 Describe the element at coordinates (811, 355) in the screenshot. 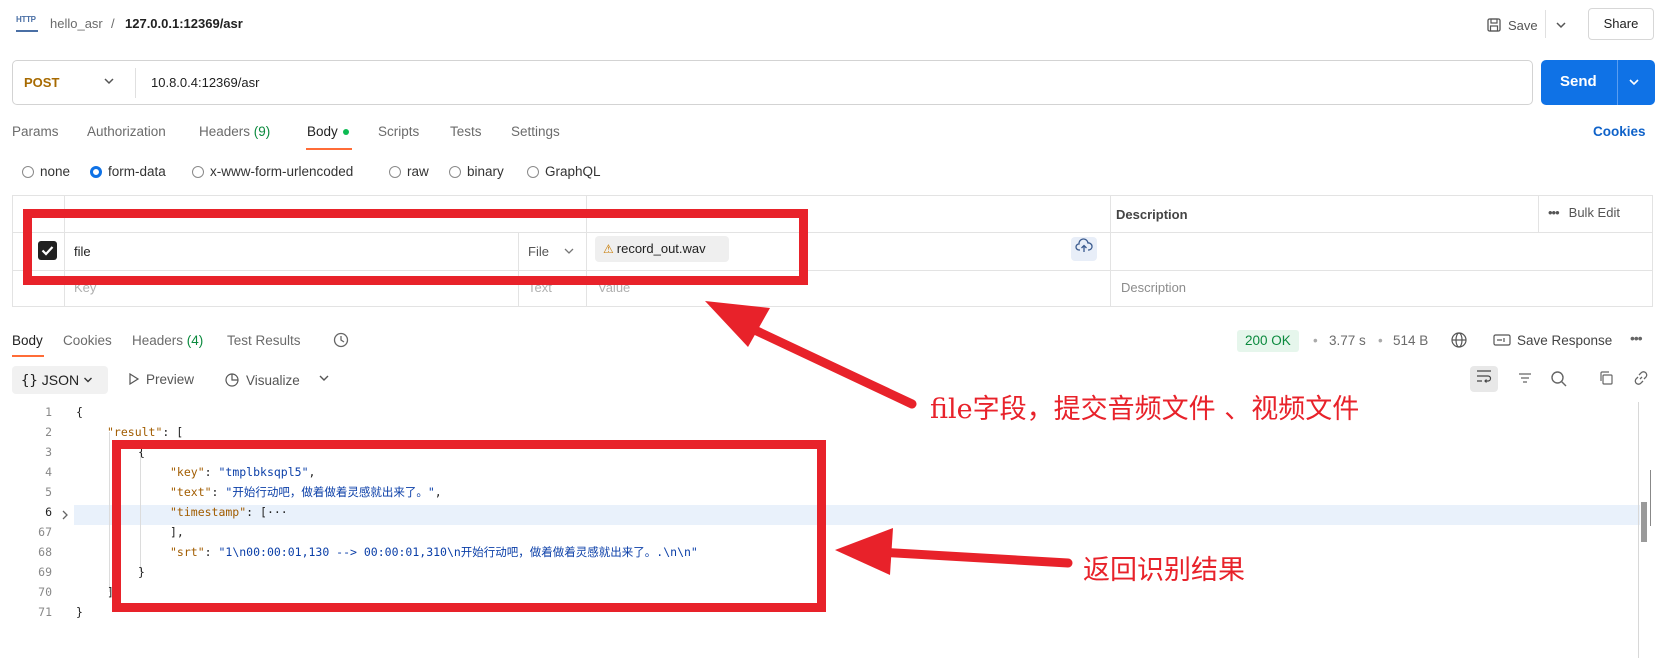

I see `arrow-to-file-row` at that location.